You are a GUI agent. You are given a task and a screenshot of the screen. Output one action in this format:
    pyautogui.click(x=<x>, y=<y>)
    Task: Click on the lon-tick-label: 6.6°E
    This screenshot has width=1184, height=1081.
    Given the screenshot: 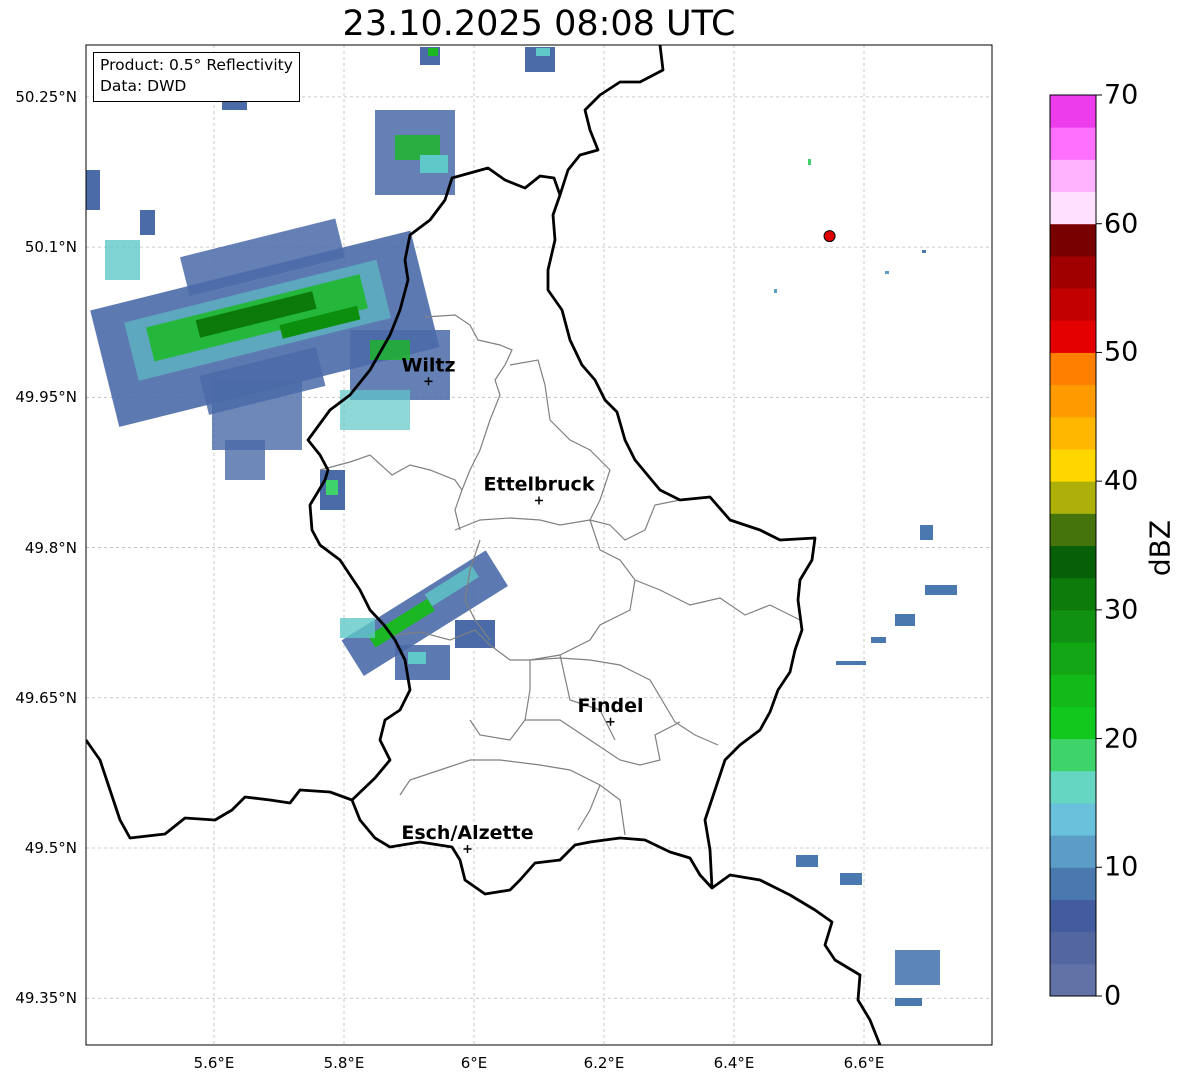 What is the action you would take?
    pyautogui.click(x=864, y=1063)
    